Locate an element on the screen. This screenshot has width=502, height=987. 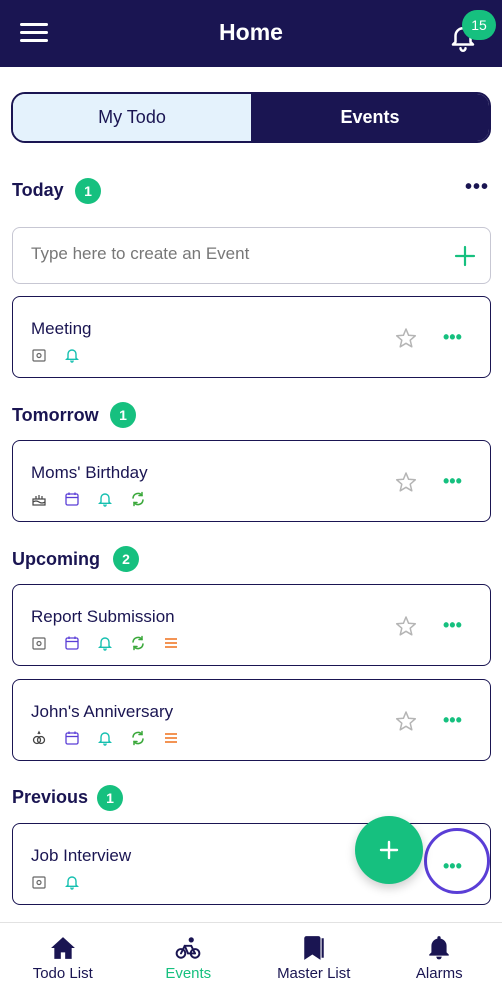
highlight-ring is located at coordinates (457, 861).